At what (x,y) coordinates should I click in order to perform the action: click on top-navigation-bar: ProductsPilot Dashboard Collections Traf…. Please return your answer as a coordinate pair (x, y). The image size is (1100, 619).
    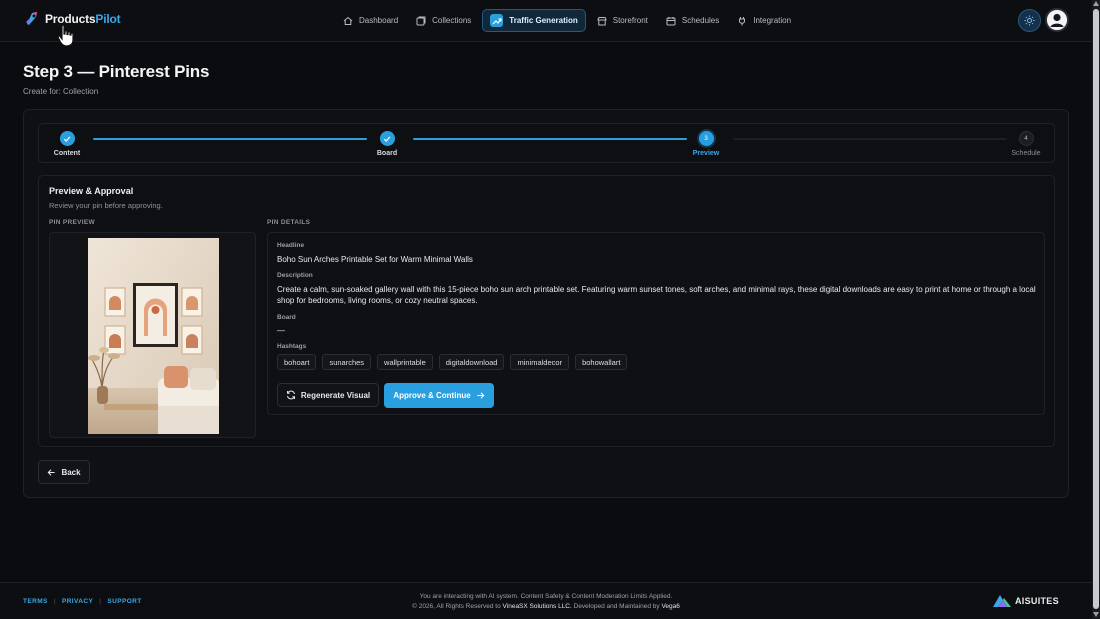
    Looking at the image, I should click on (546, 23).